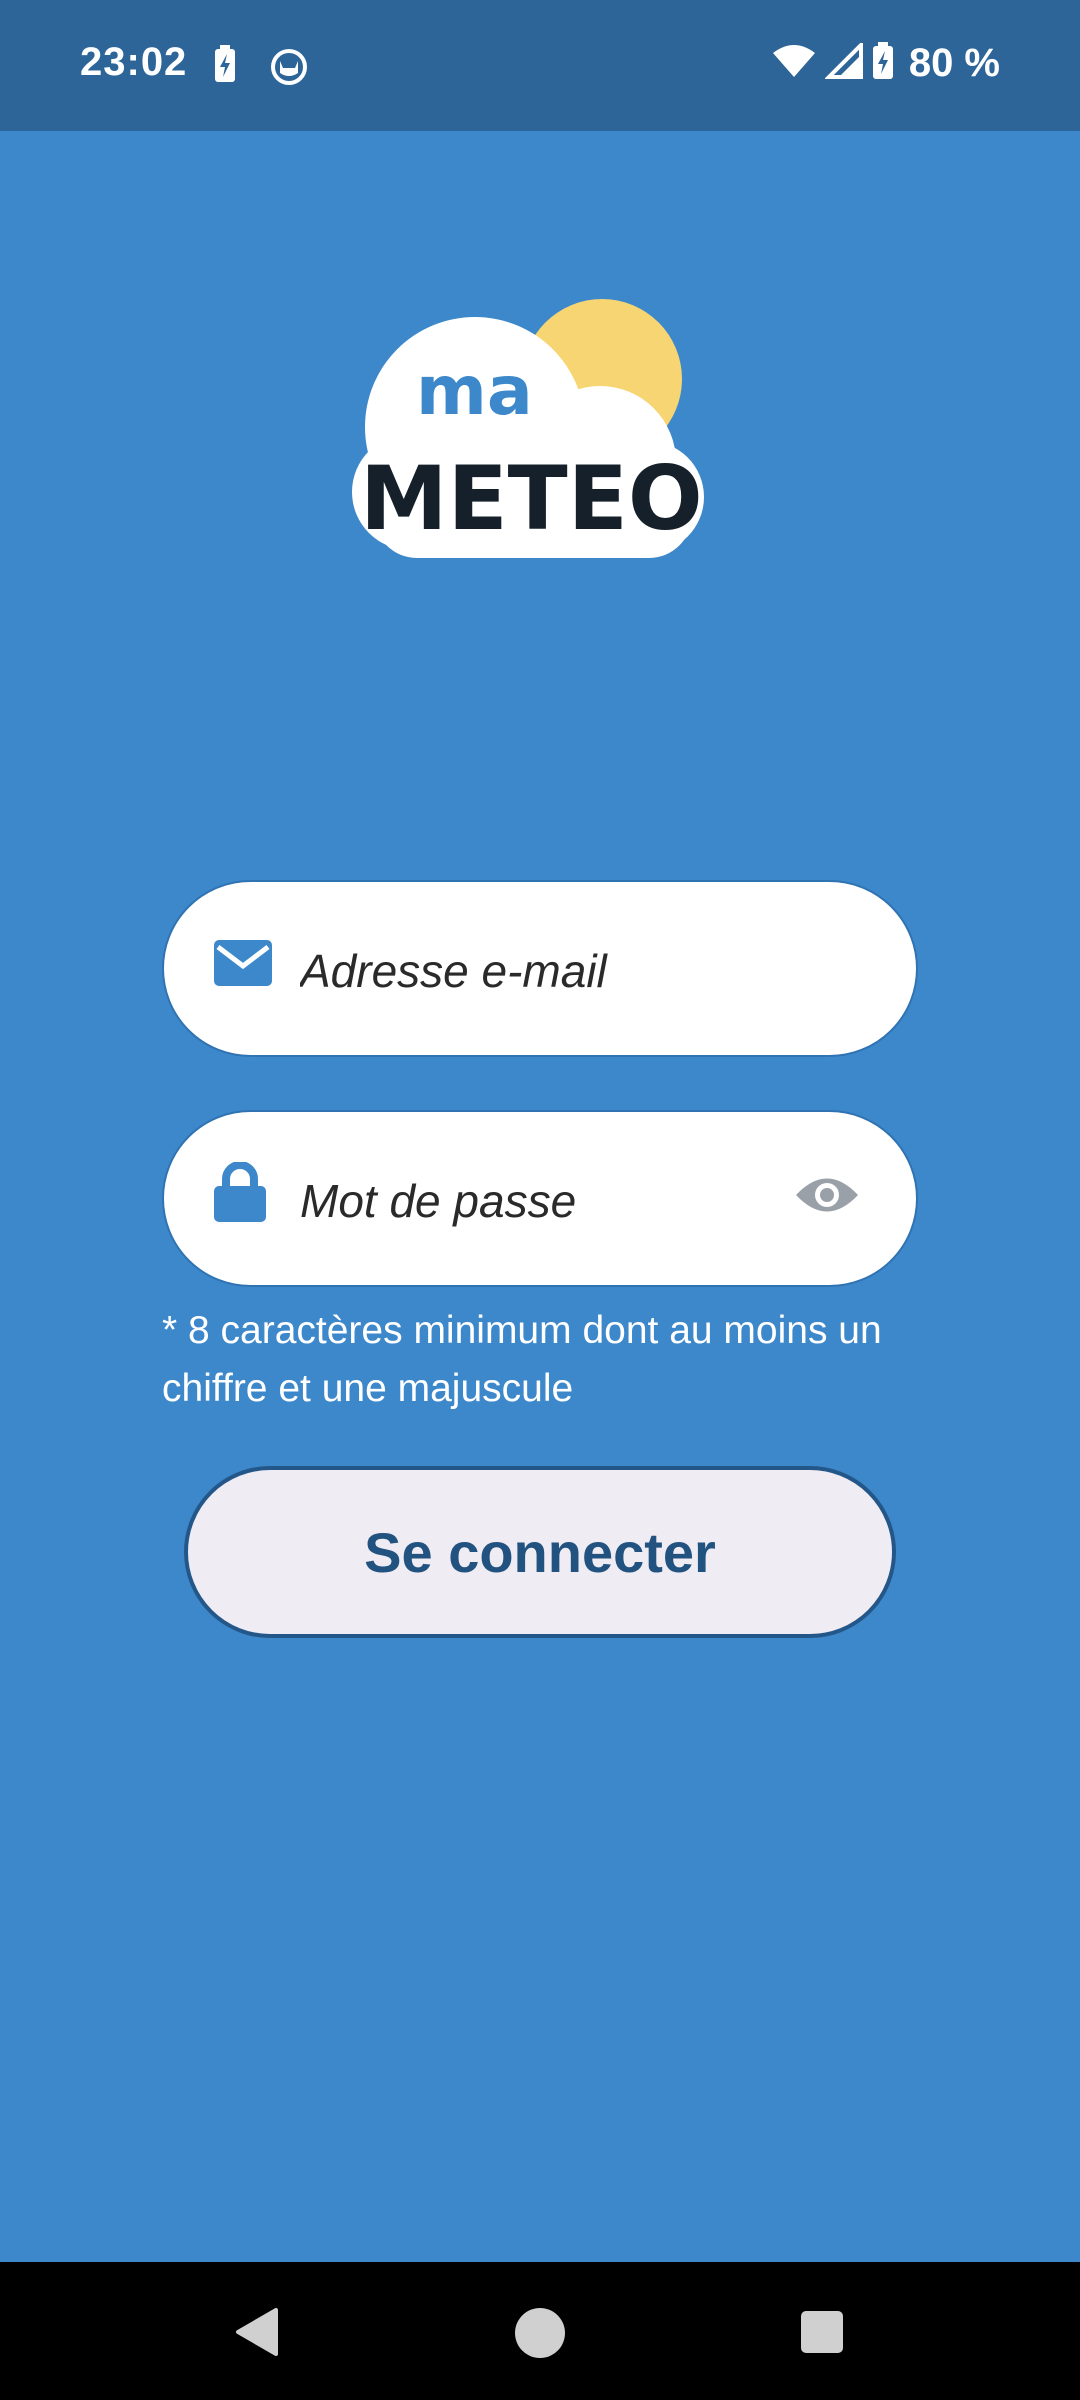  What do you see at coordinates (822, 2334) in the screenshot?
I see `recents-icon` at bounding box center [822, 2334].